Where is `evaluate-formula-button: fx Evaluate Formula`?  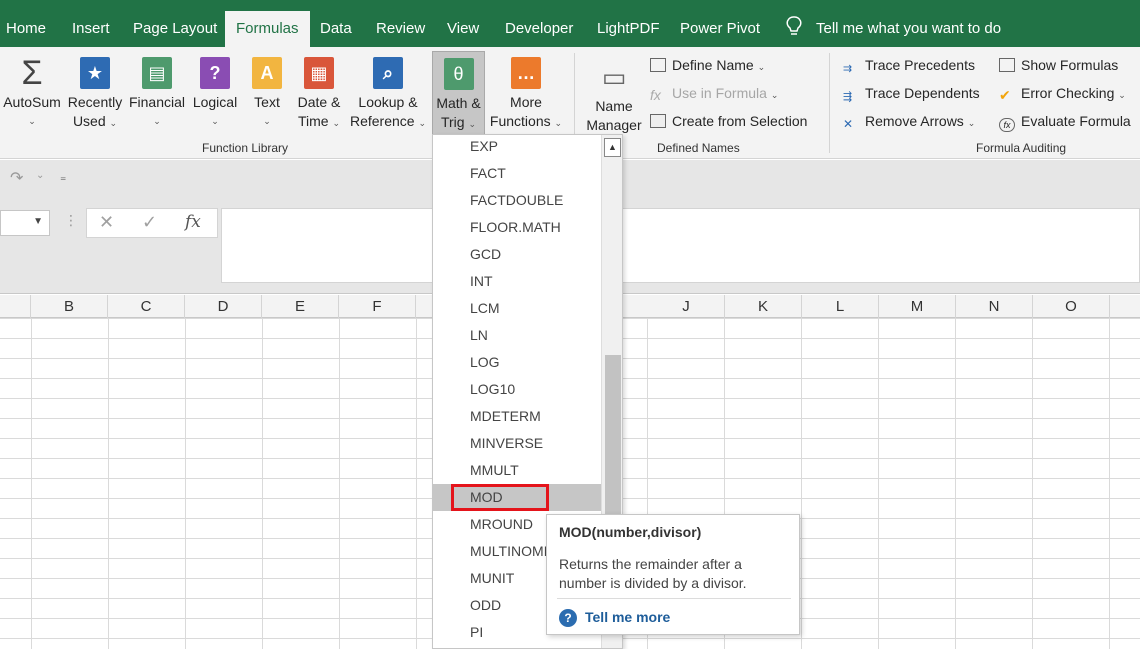
evaluate-formula-button: fx Evaluate Formula is located at coordinates (1065, 121).